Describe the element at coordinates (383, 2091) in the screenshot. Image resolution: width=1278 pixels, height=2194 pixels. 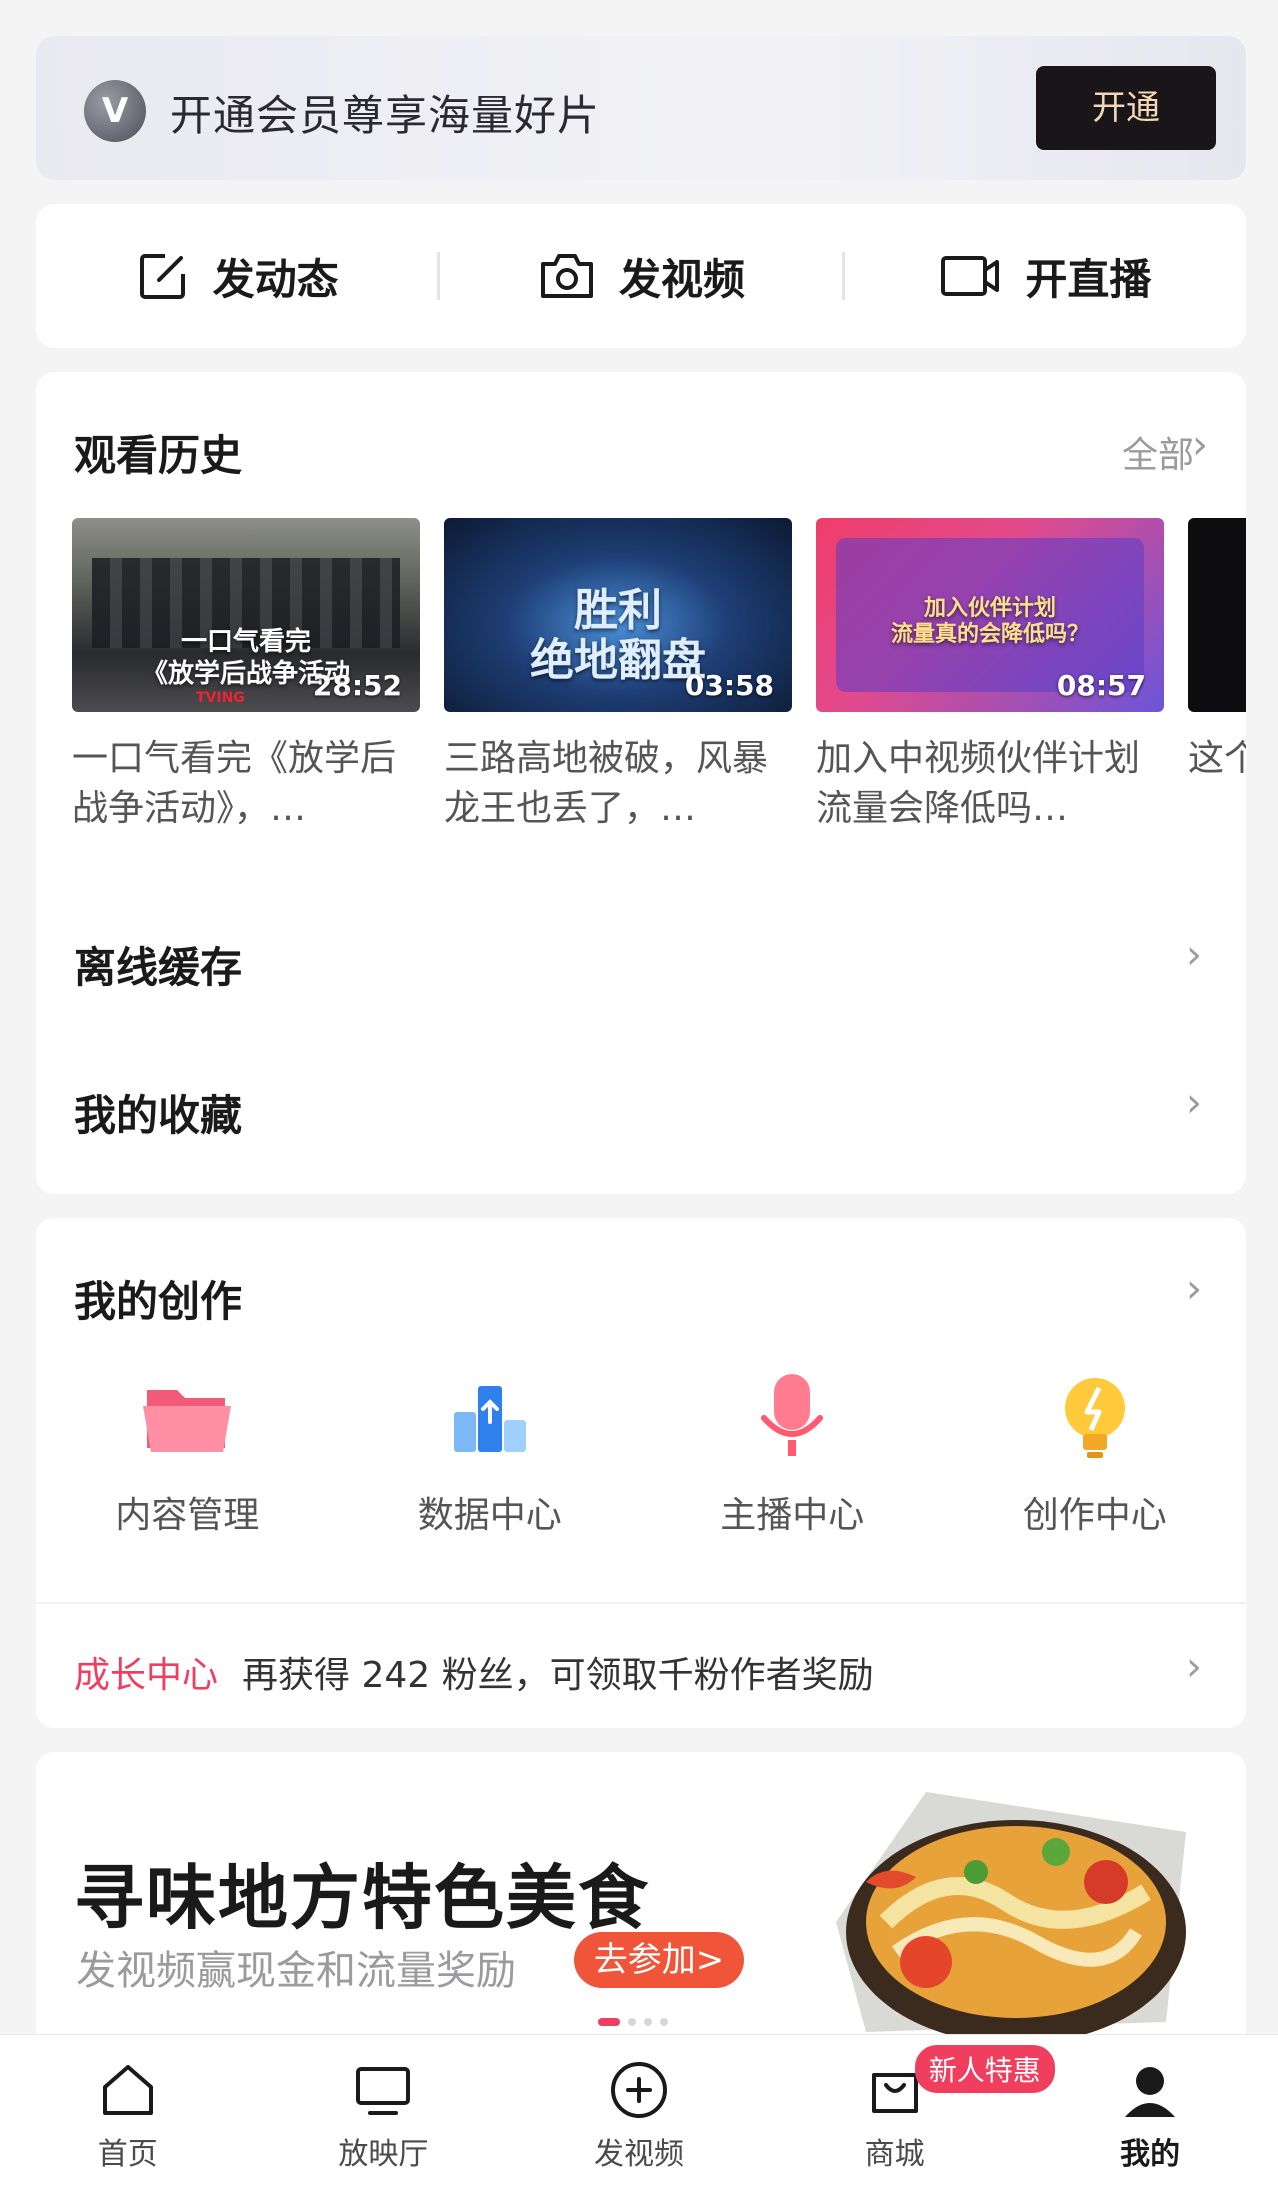
I see `tv-icon` at that location.